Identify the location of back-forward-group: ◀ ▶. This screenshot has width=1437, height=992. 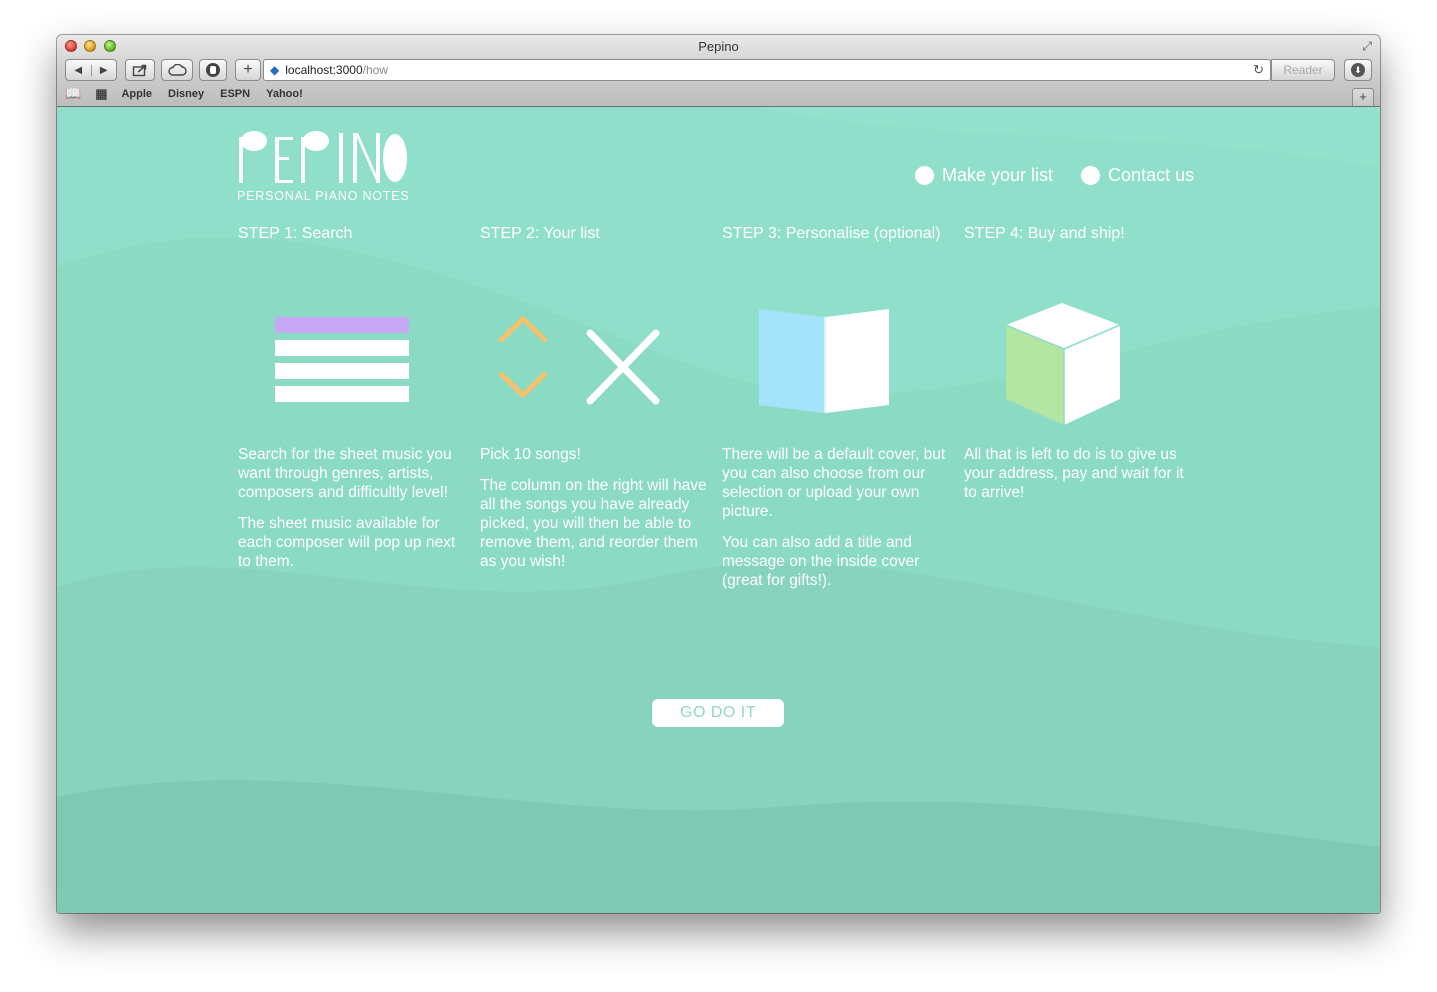
(91, 70).